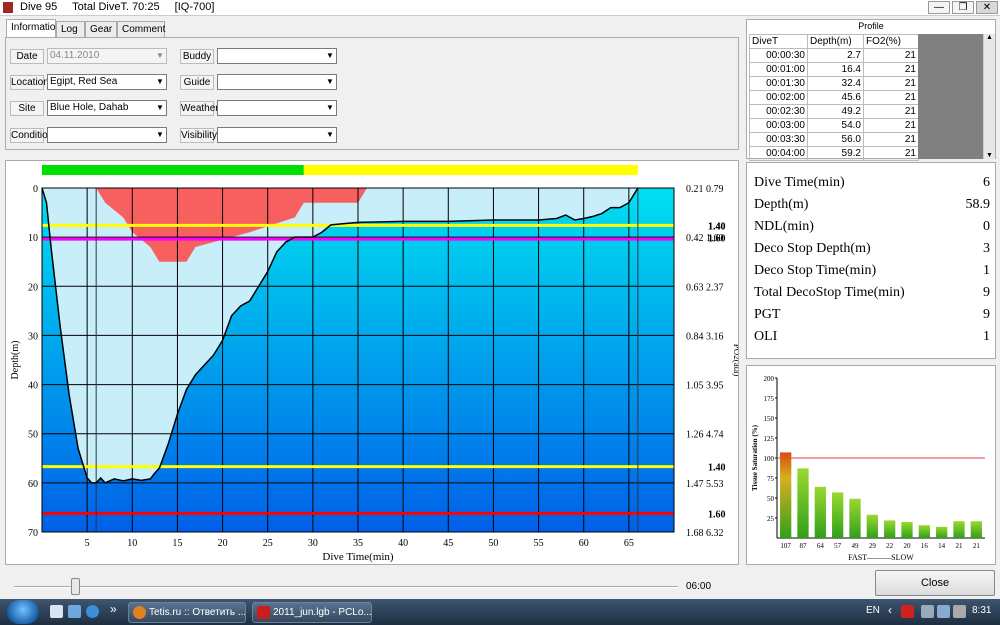 The height and width of the screenshot is (625, 1000). Describe the element at coordinates (907, 530) in the screenshot. I see `tissue-bar` at that location.